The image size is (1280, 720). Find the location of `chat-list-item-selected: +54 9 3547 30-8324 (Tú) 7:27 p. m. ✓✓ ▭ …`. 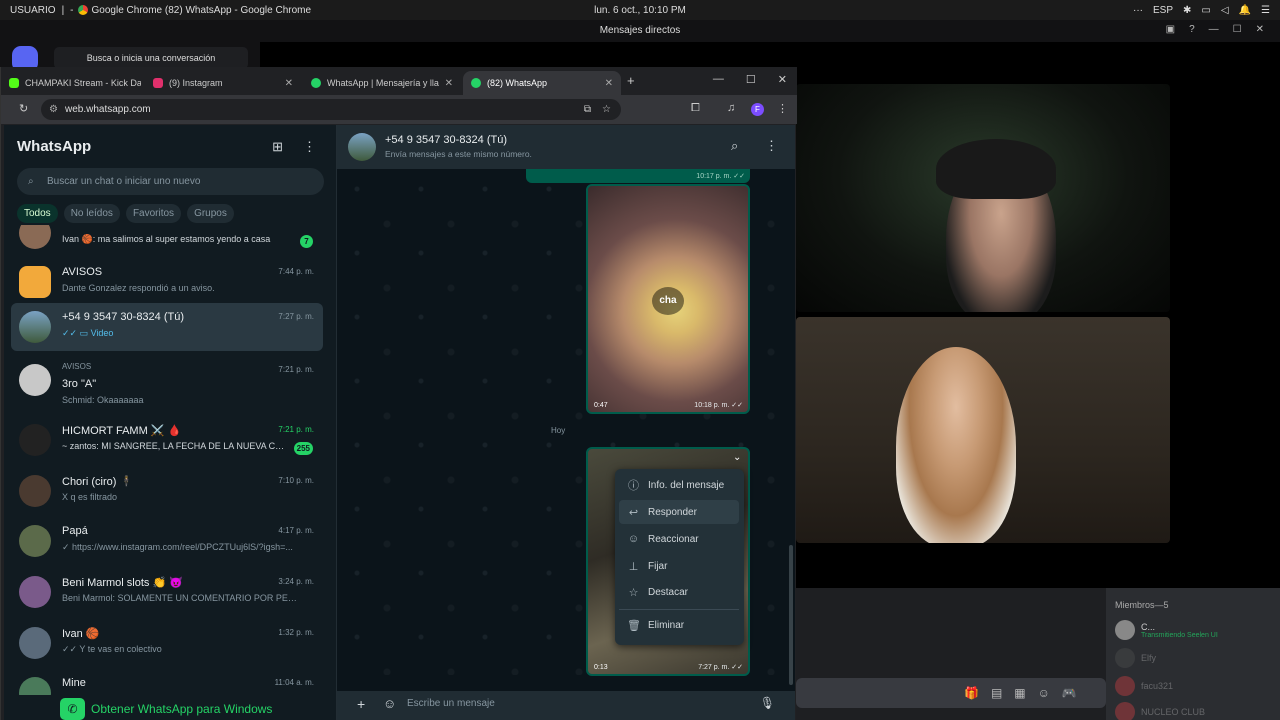

chat-list-item-selected: +54 9 3547 30-8324 (Tú) 7:27 p. m. ✓✓ ▭ … is located at coordinates (167, 327).